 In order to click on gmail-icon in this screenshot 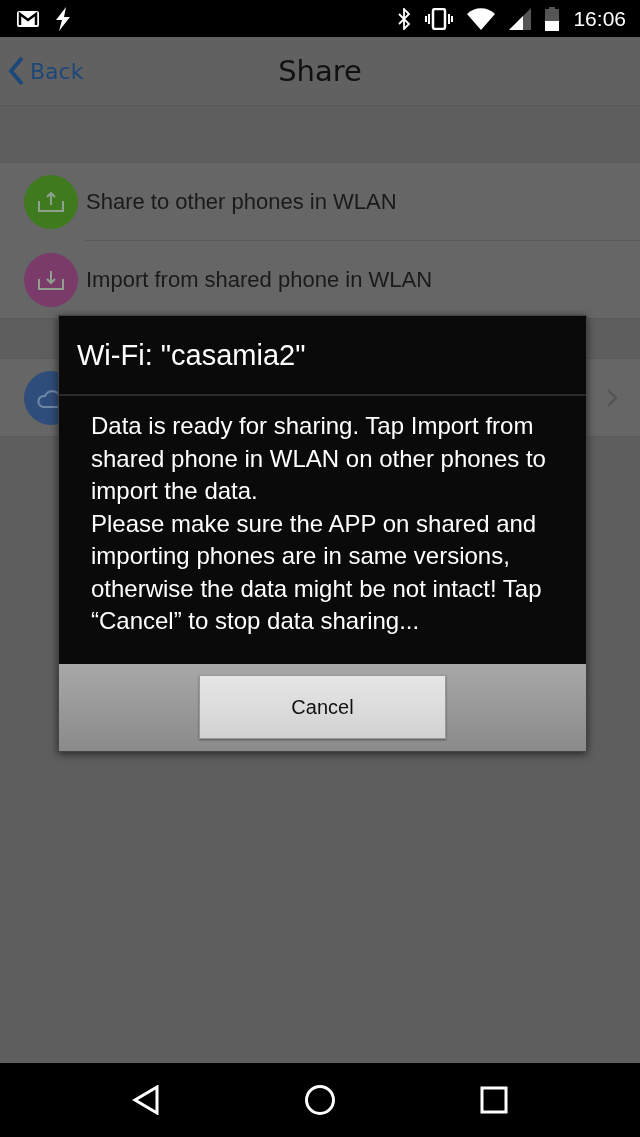, I will do `click(28, 18)`.